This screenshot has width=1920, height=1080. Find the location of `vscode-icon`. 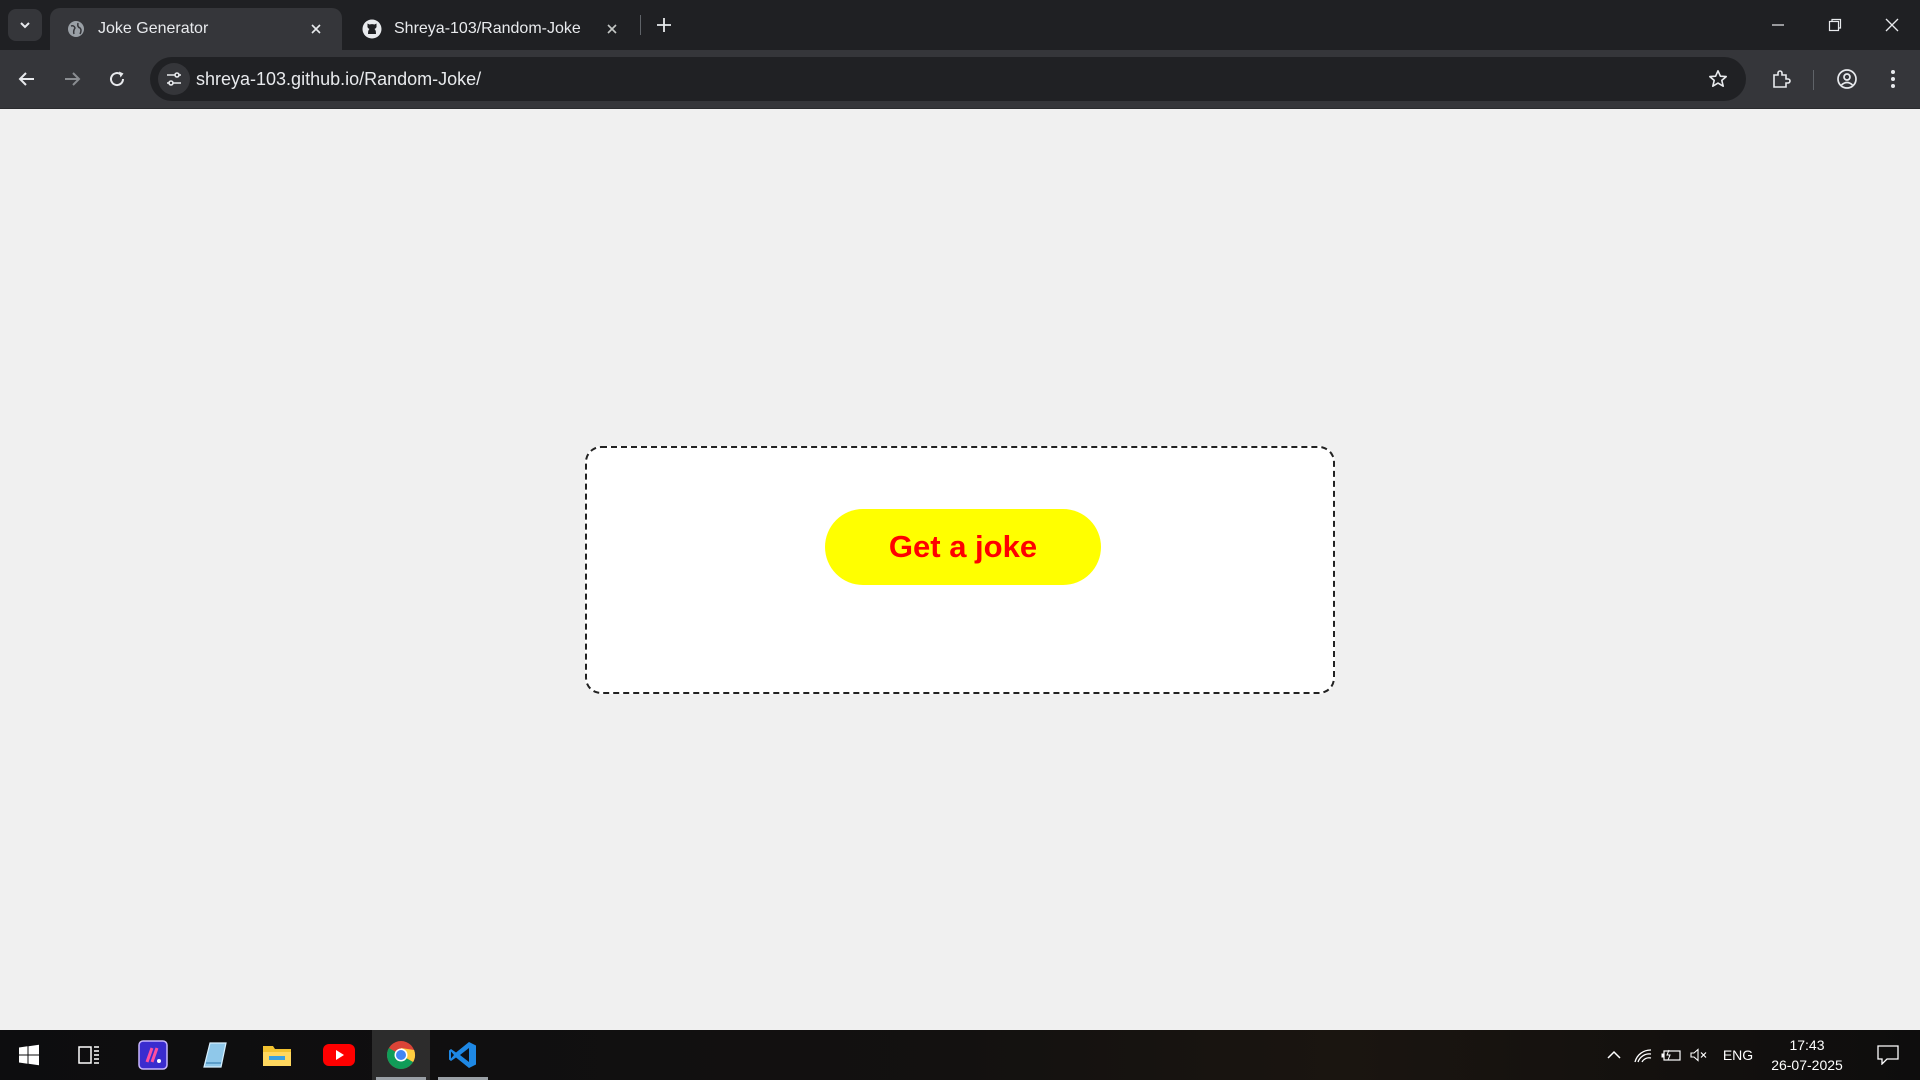

vscode-icon is located at coordinates (462, 1055).